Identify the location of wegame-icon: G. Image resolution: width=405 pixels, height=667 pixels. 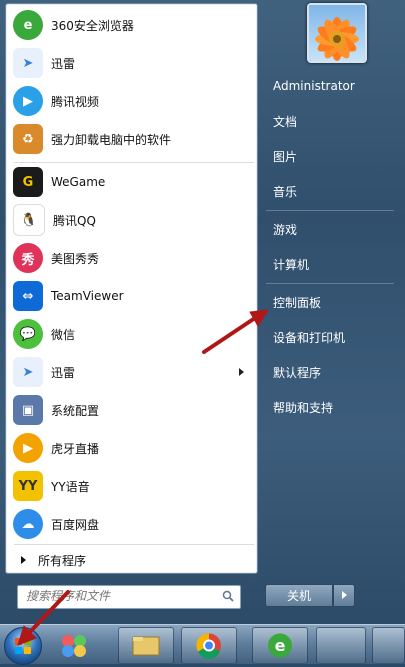
(28, 182).